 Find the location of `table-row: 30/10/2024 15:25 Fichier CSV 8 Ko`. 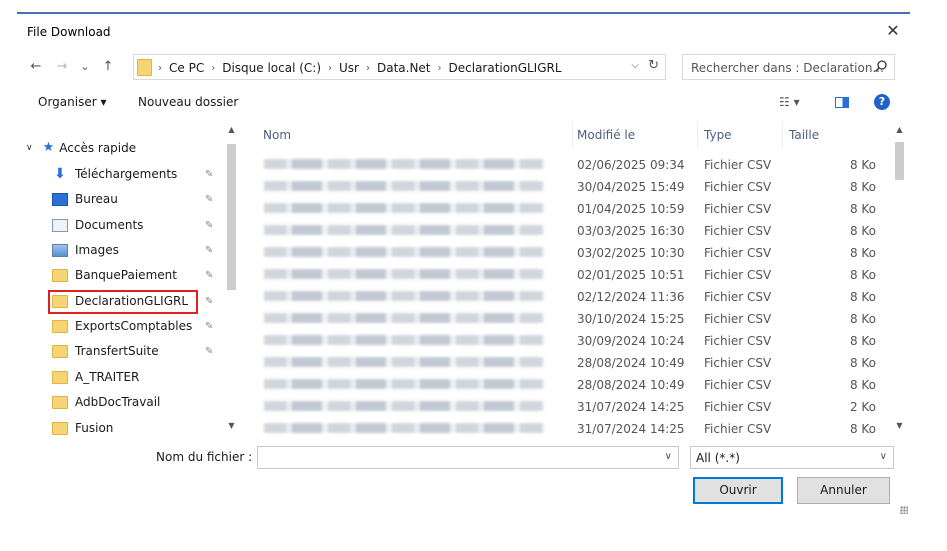

table-row: 30/10/2024 15:25 Fichier CSV 8 Ko is located at coordinates (574, 319).